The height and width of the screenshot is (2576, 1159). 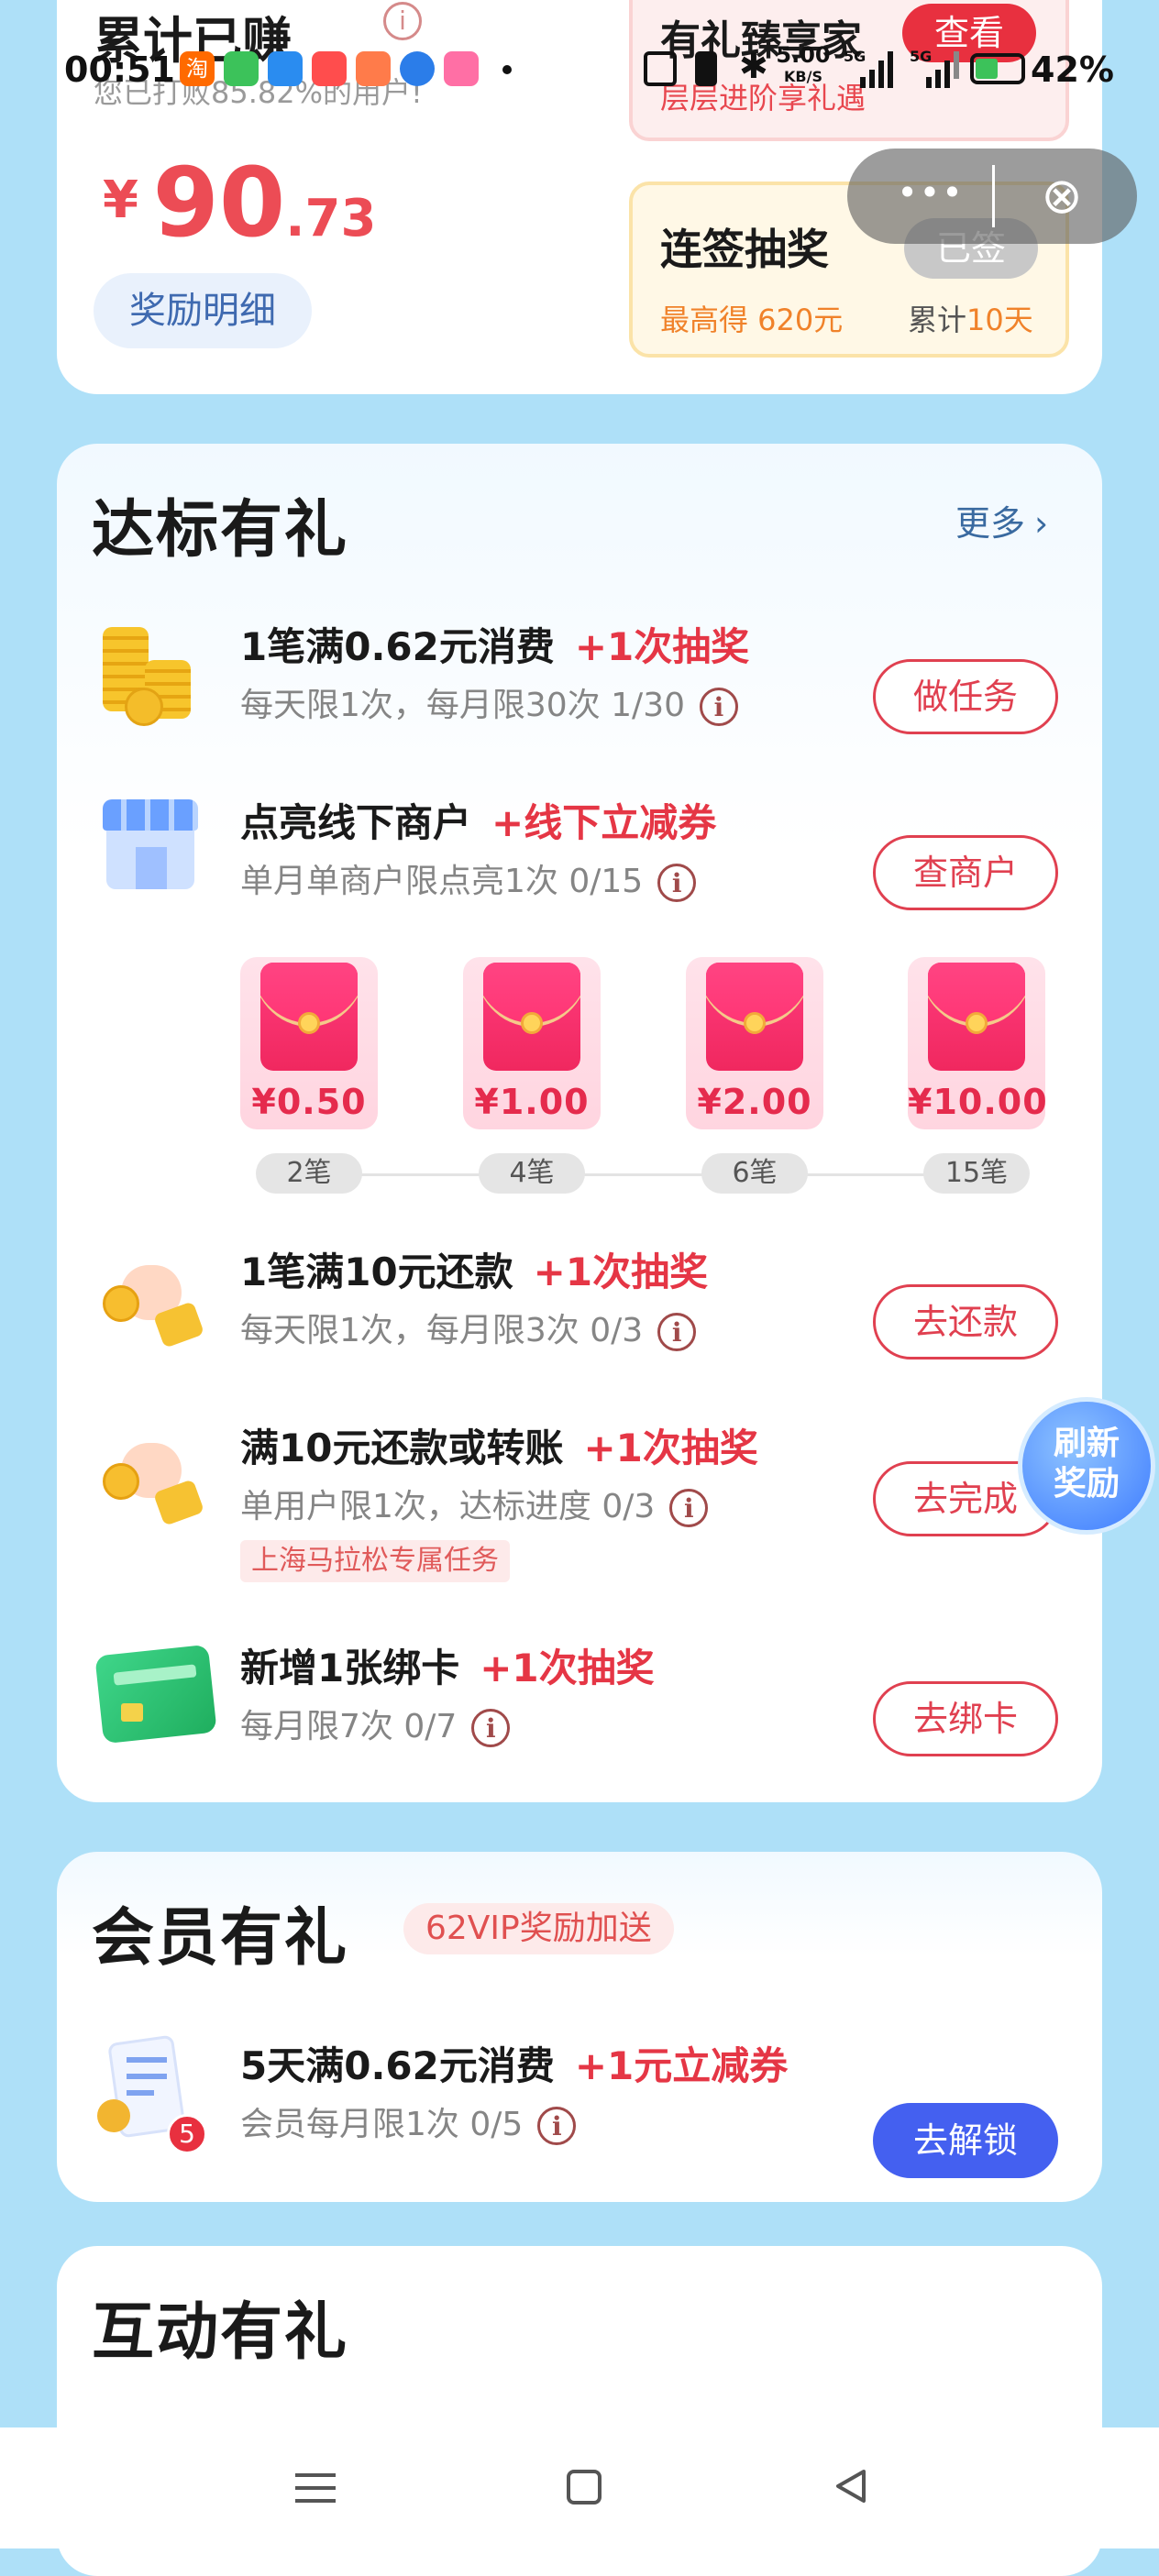 What do you see at coordinates (922, 57) in the screenshot?
I see `signal-2-label: 5G` at bounding box center [922, 57].